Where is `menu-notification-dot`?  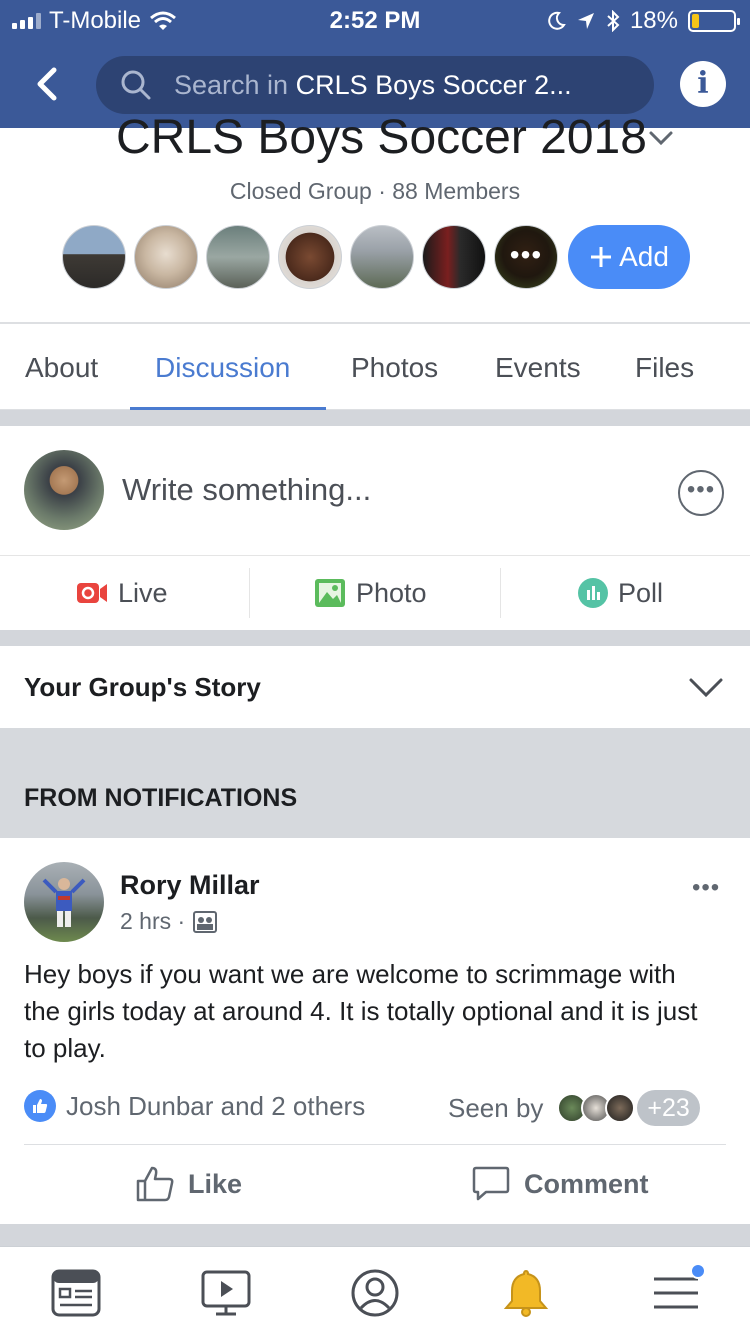 menu-notification-dot is located at coordinates (698, 1271).